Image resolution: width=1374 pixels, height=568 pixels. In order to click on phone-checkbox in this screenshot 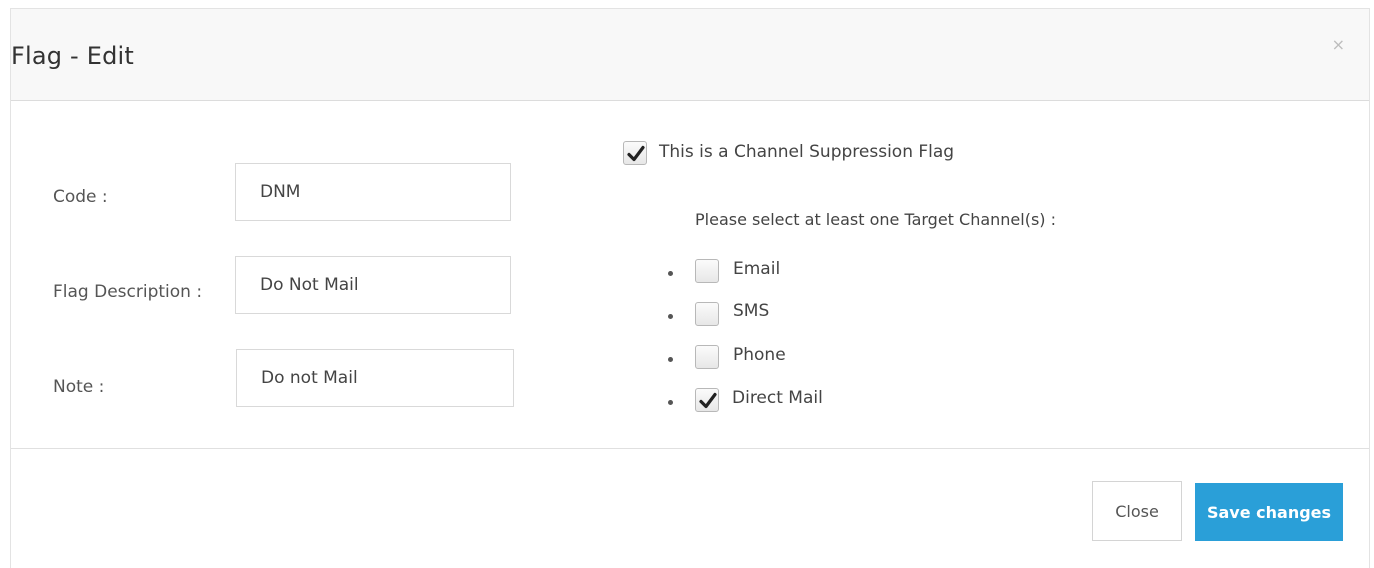, I will do `click(707, 357)`.